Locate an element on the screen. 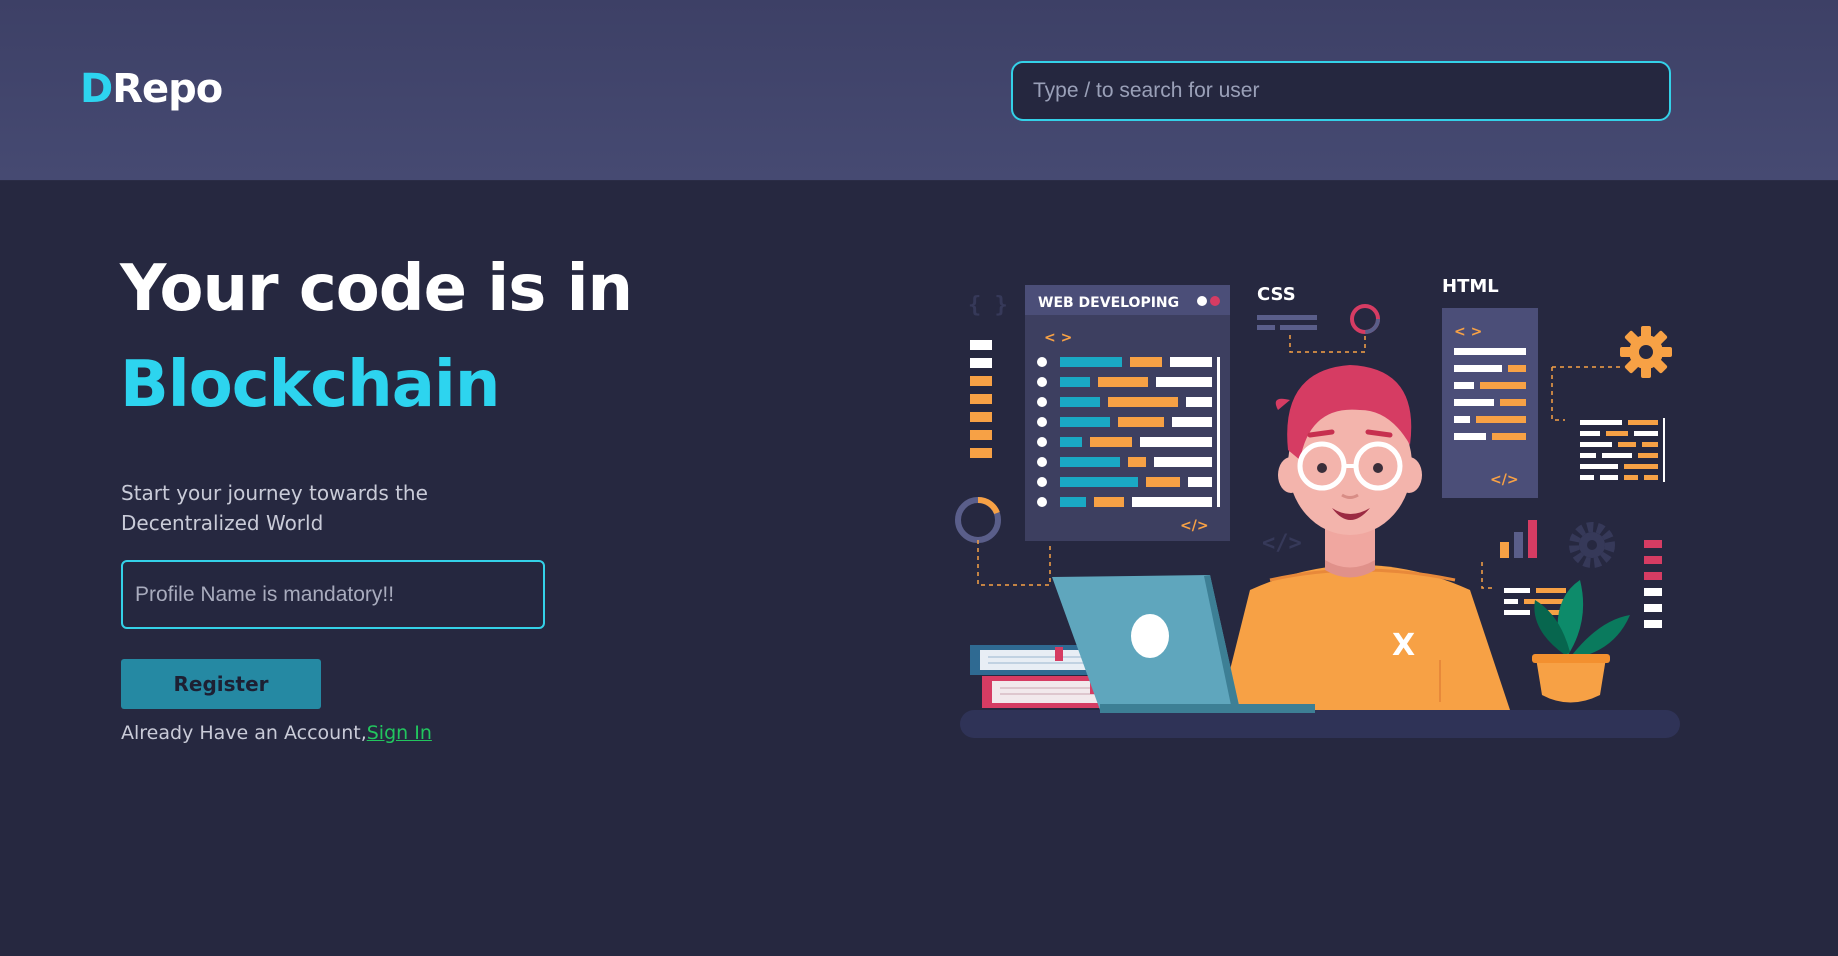 This screenshot has width=1838, height=956. logo: DRepo is located at coordinates (151, 89).